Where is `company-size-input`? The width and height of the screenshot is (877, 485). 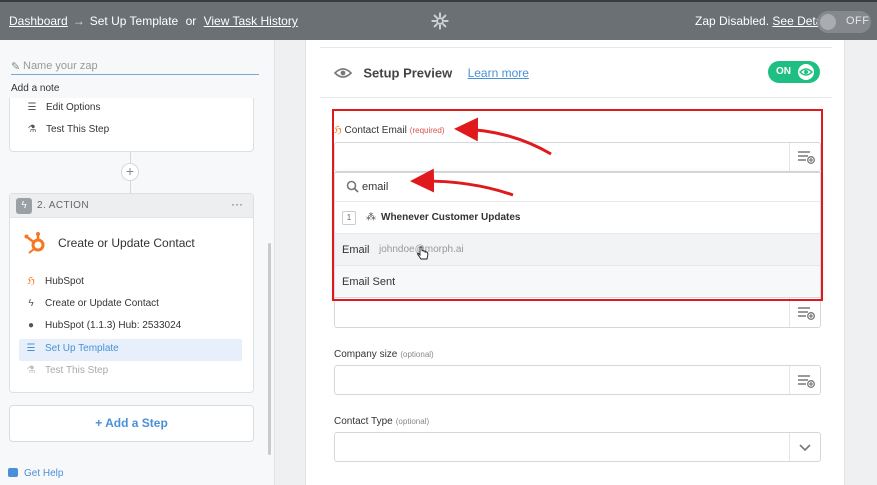
company-size-input is located at coordinates (577, 380).